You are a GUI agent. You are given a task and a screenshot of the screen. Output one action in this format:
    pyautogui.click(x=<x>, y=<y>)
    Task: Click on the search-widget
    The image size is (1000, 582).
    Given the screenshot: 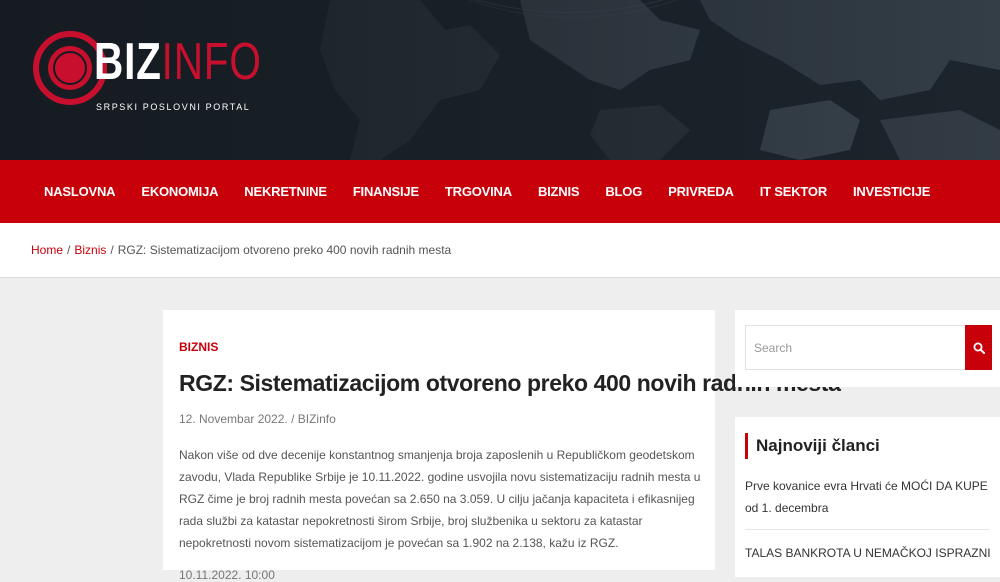 What is the action you would take?
    pyautogui.click(x=867, y=348)
    